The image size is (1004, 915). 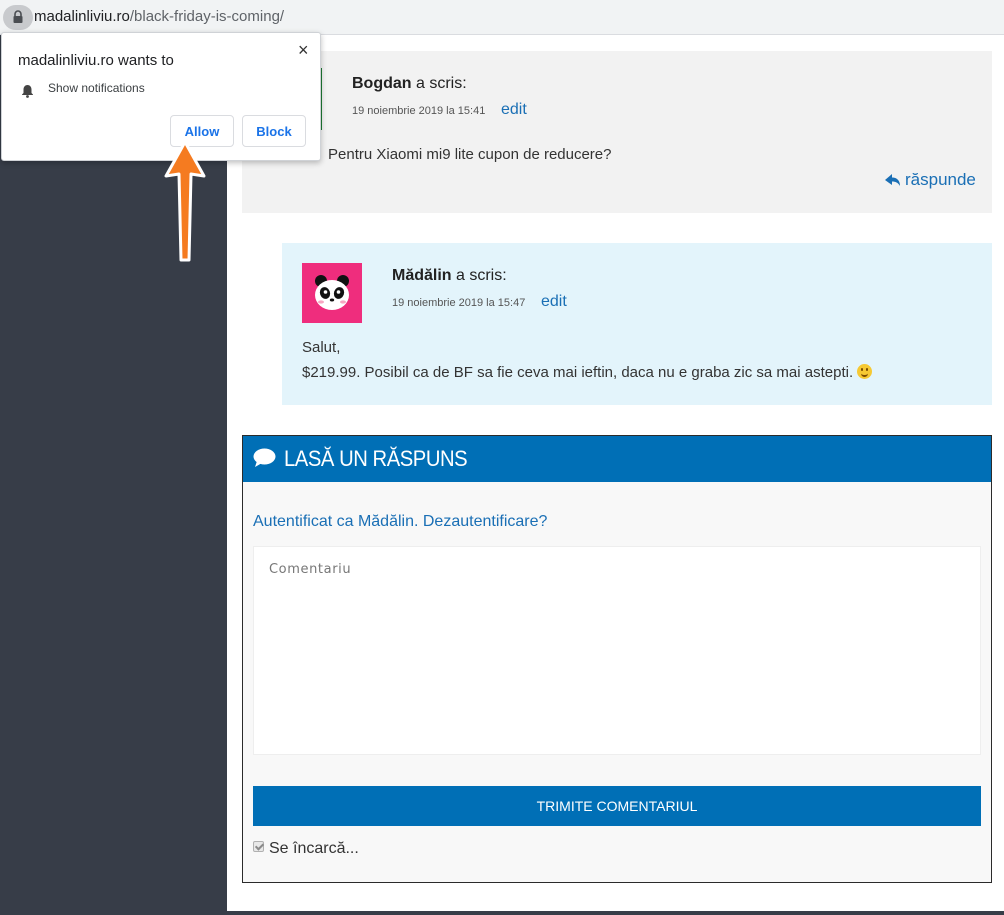 I want to click on author-name: Bogdan, so click(x=382, y=83).